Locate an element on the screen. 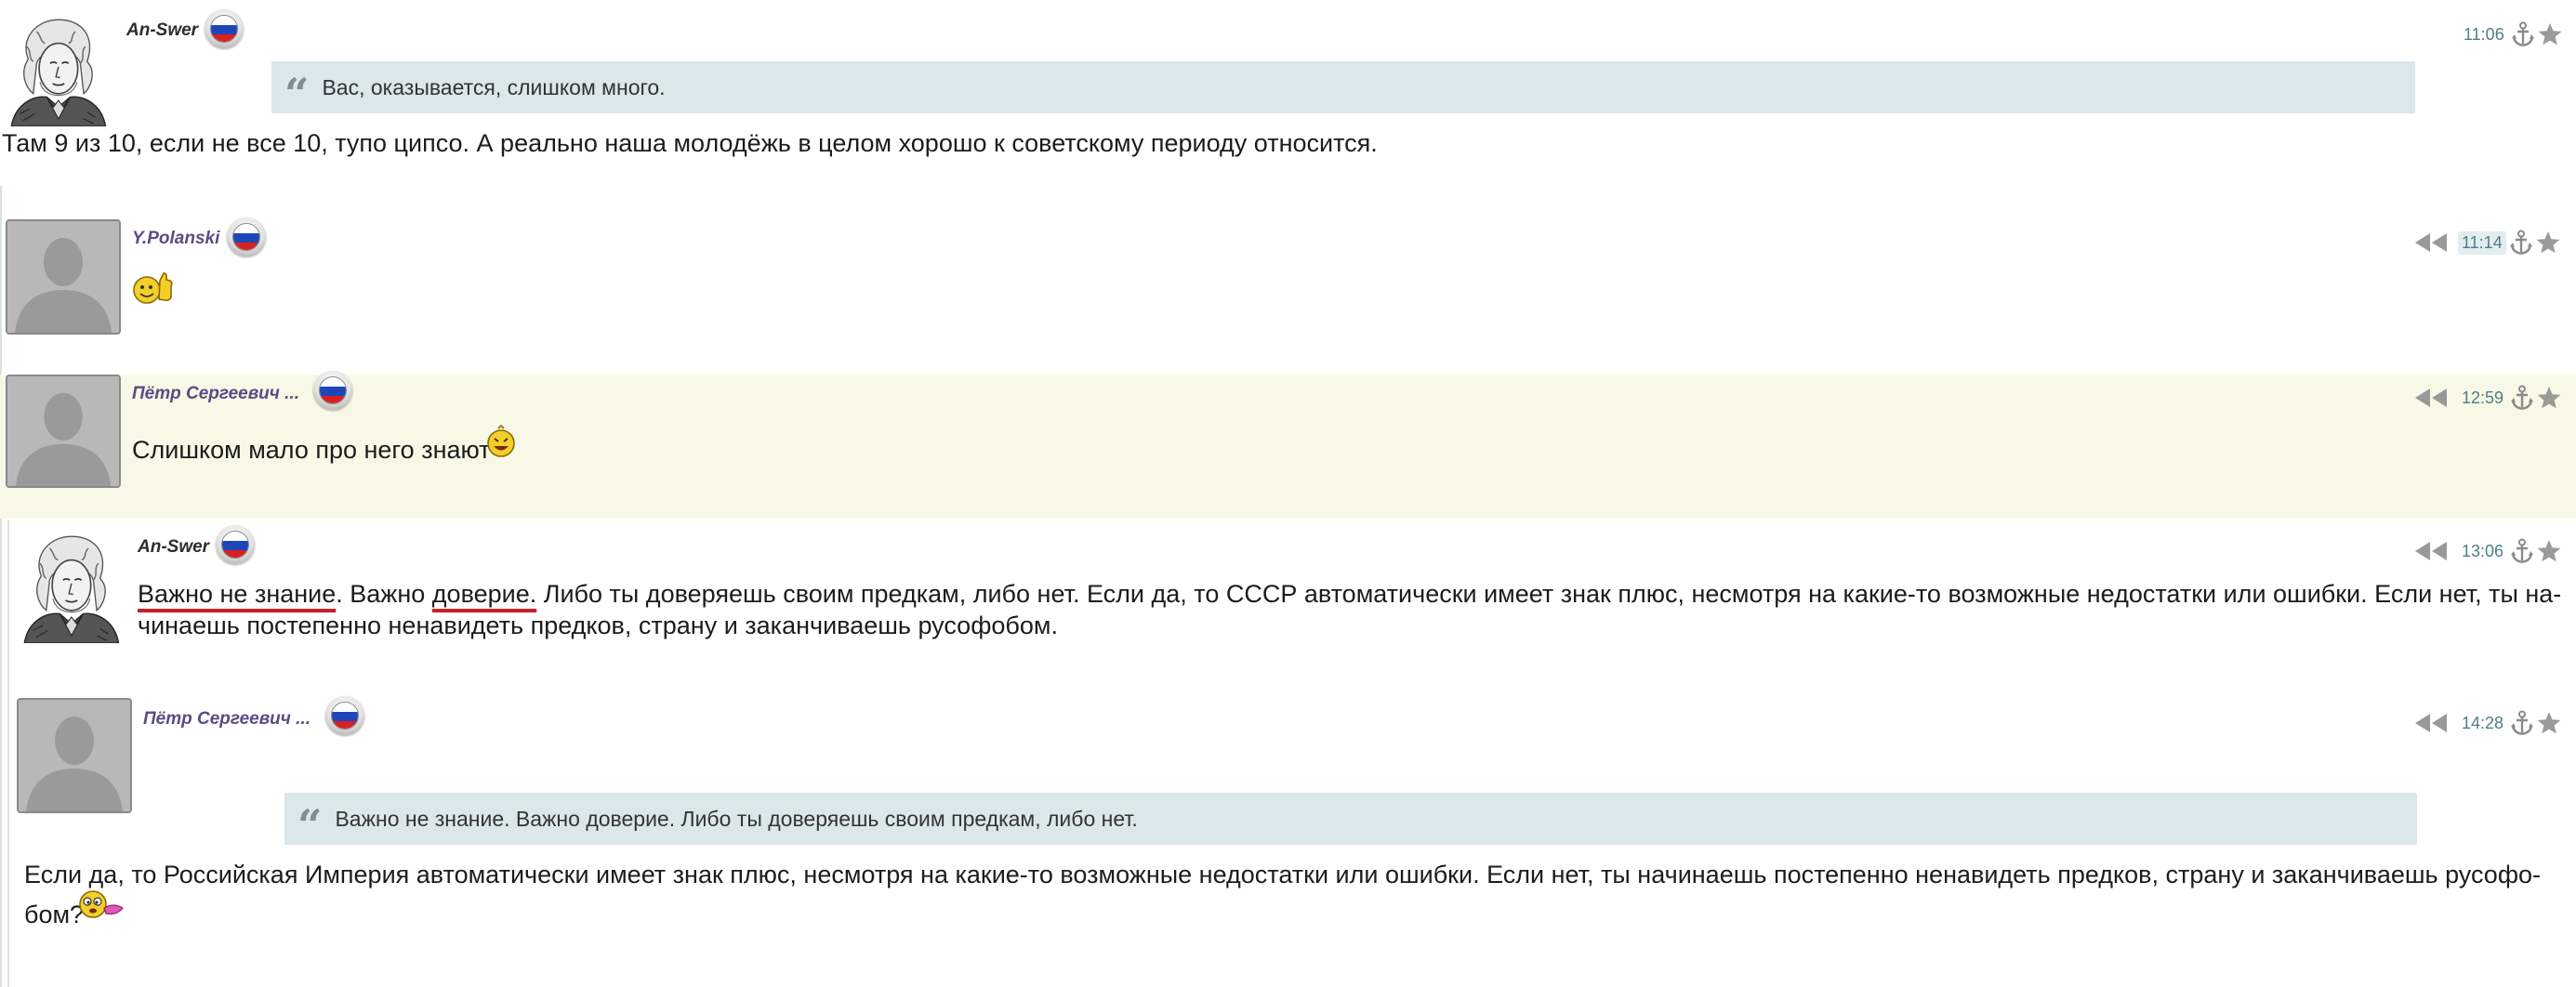 The width and height of the screenshot is (2576, 987). comment-meta: 14:28 is located at coordinates (2487, 723).